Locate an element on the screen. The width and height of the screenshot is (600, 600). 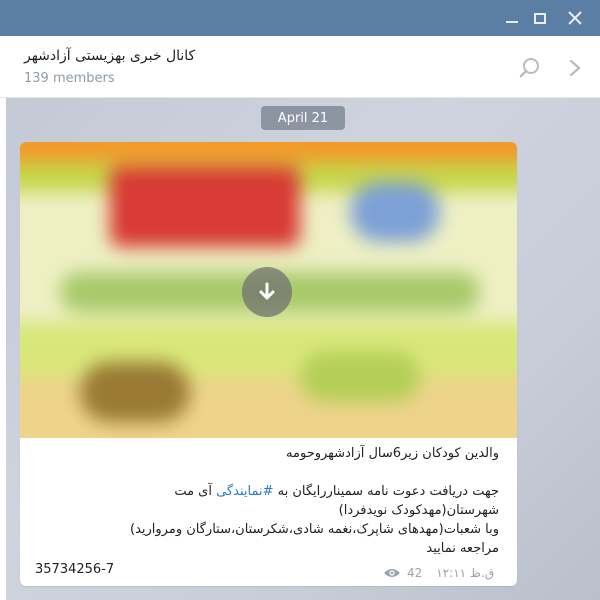
caption-line is located at coordinates (264, 472).